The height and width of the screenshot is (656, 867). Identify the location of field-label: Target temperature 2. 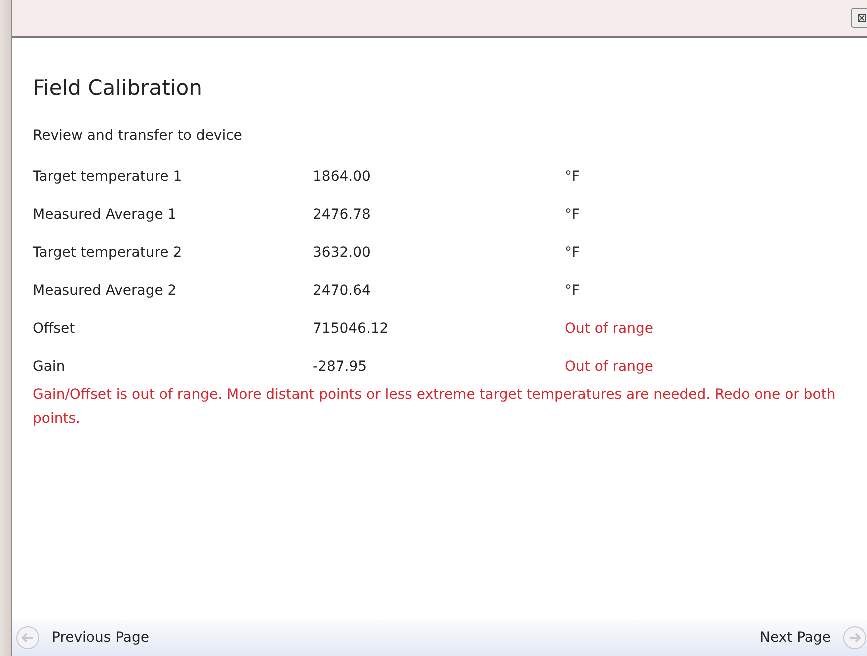
(108, 253).